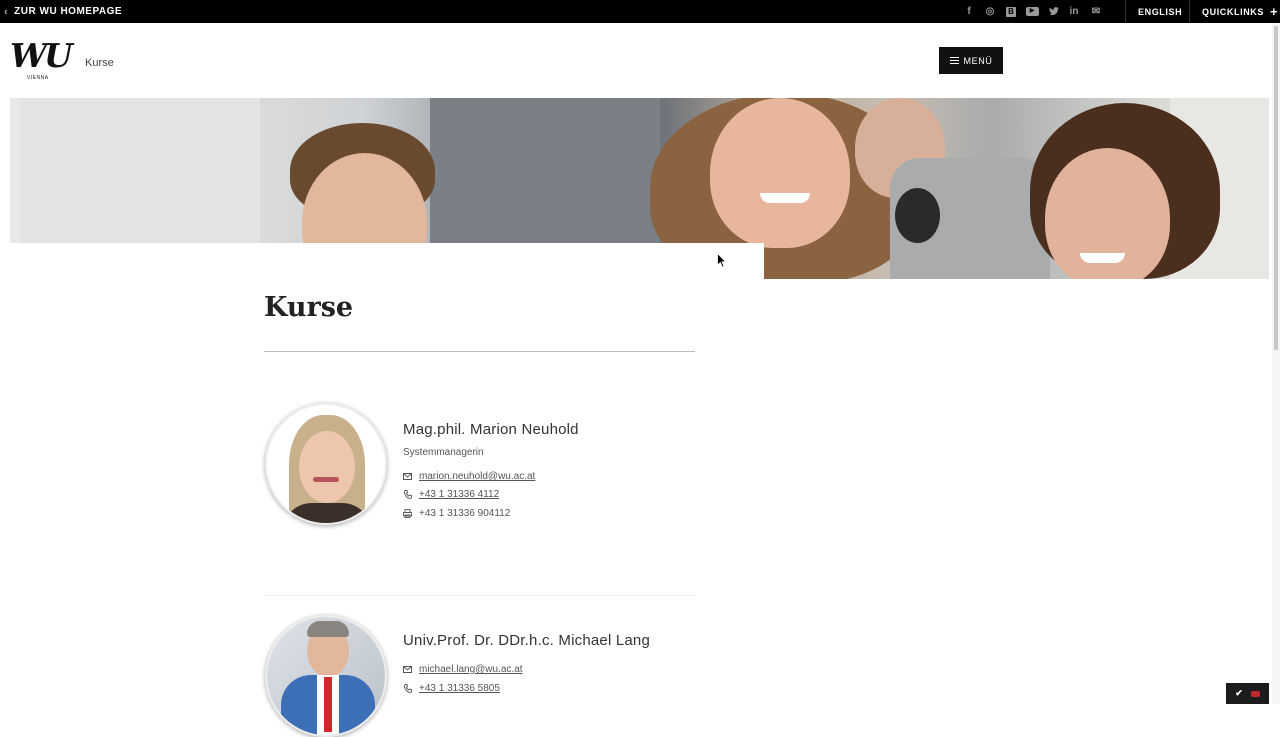  Describe the element at coordinates (1074, 11) in the screenshot. I see `linkedin-icon: in` at that location.